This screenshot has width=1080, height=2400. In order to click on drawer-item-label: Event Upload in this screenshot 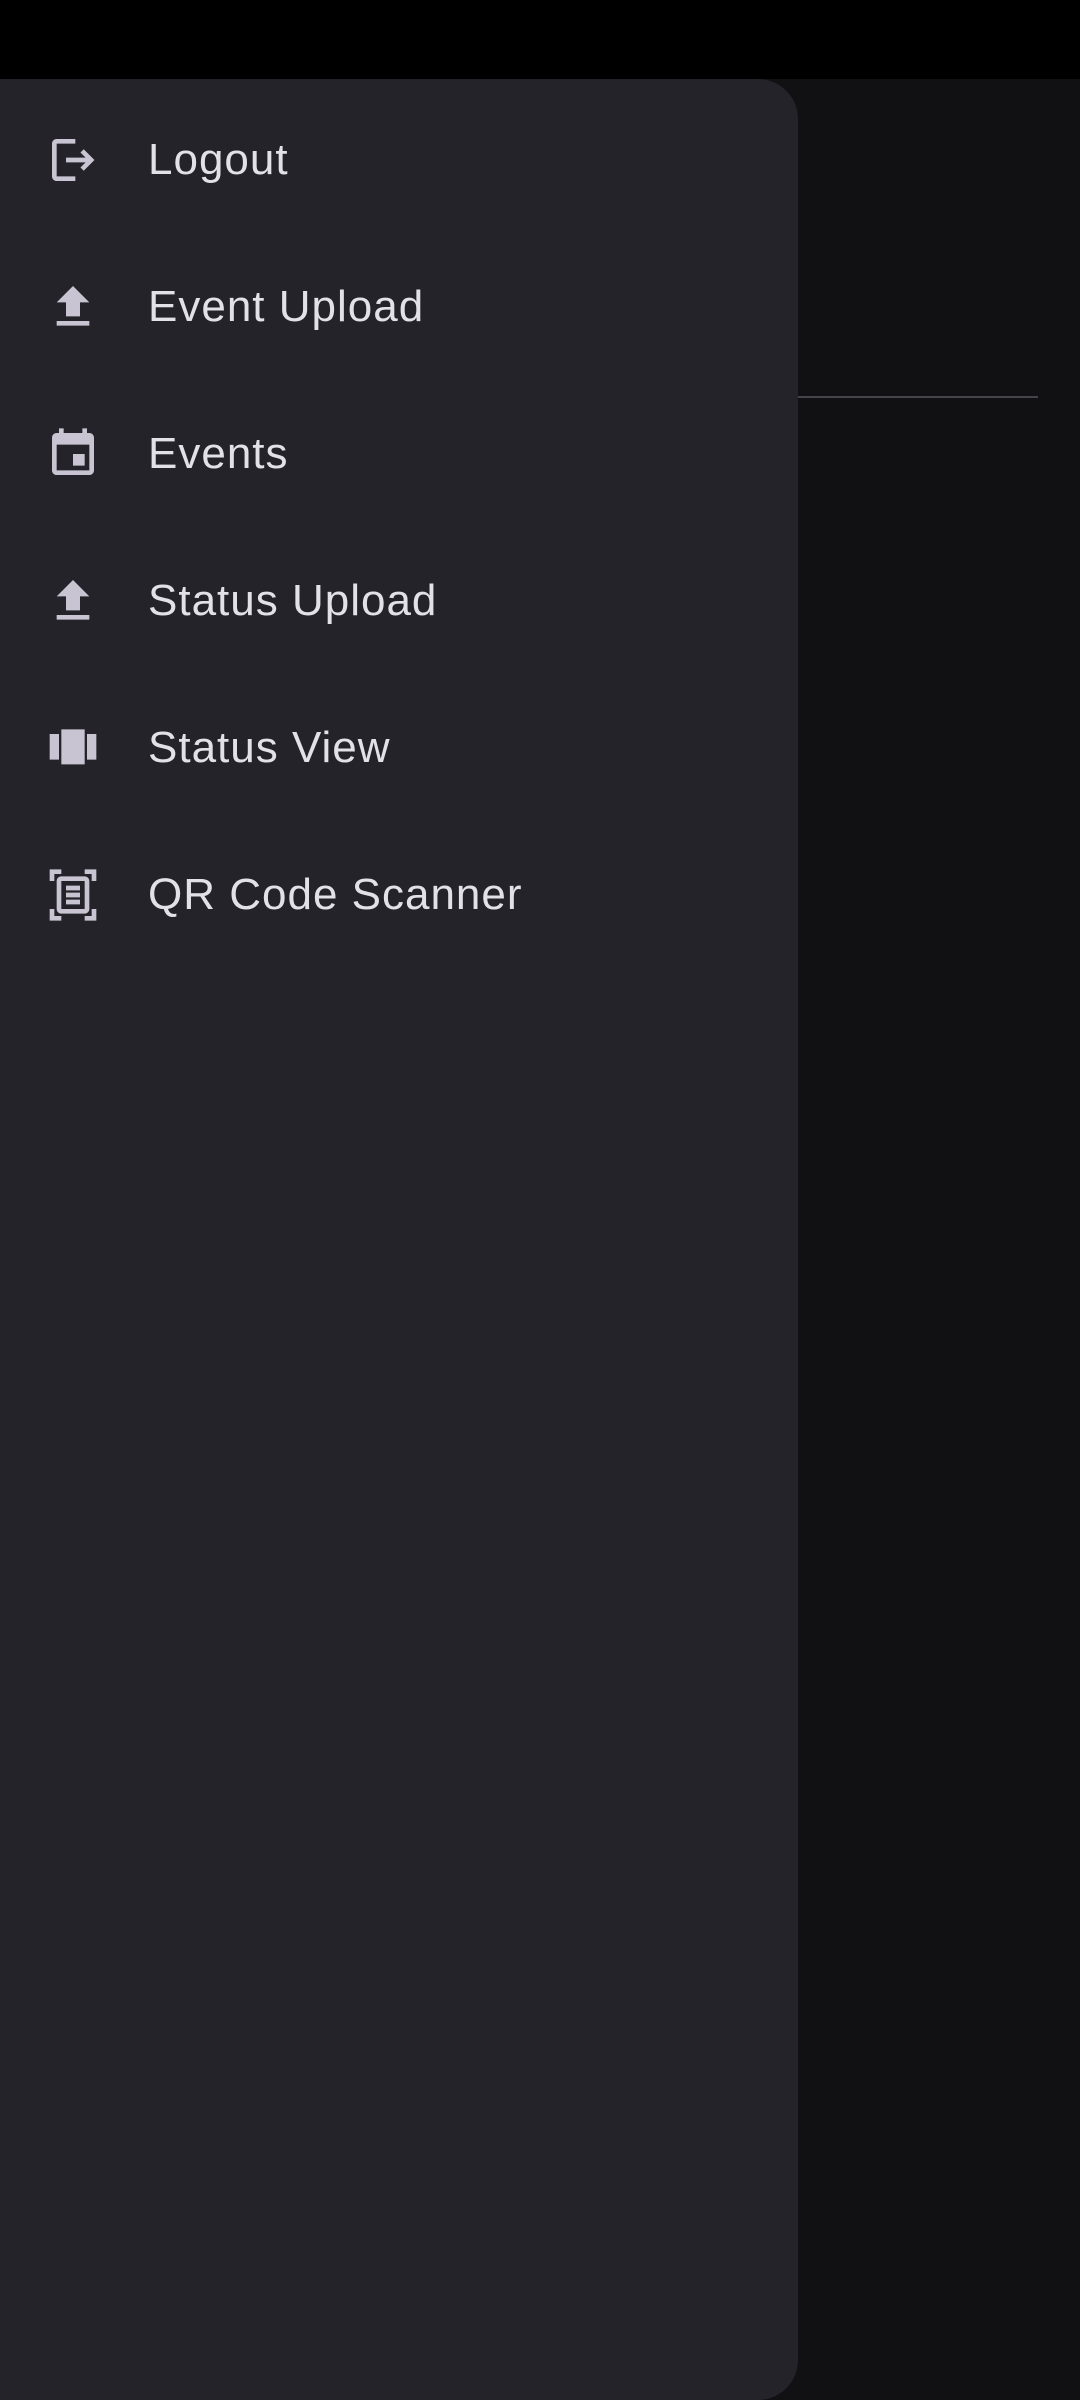, I will do `click(286, 306)`.